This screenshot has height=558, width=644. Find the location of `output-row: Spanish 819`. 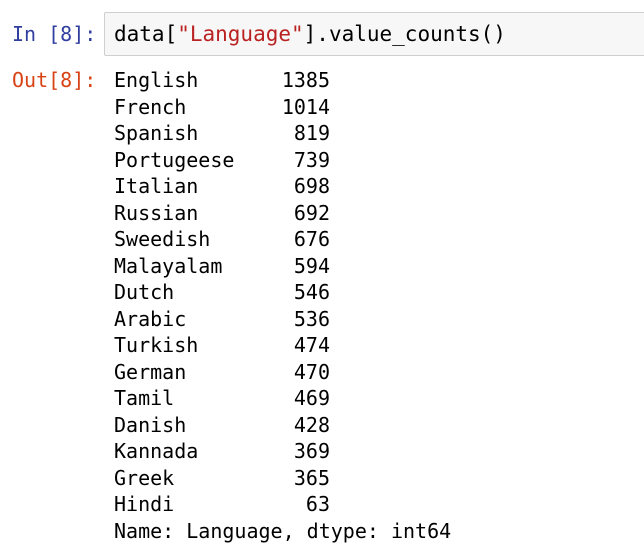

output-row: Spanish 819 is located at coordinates (282, 133).